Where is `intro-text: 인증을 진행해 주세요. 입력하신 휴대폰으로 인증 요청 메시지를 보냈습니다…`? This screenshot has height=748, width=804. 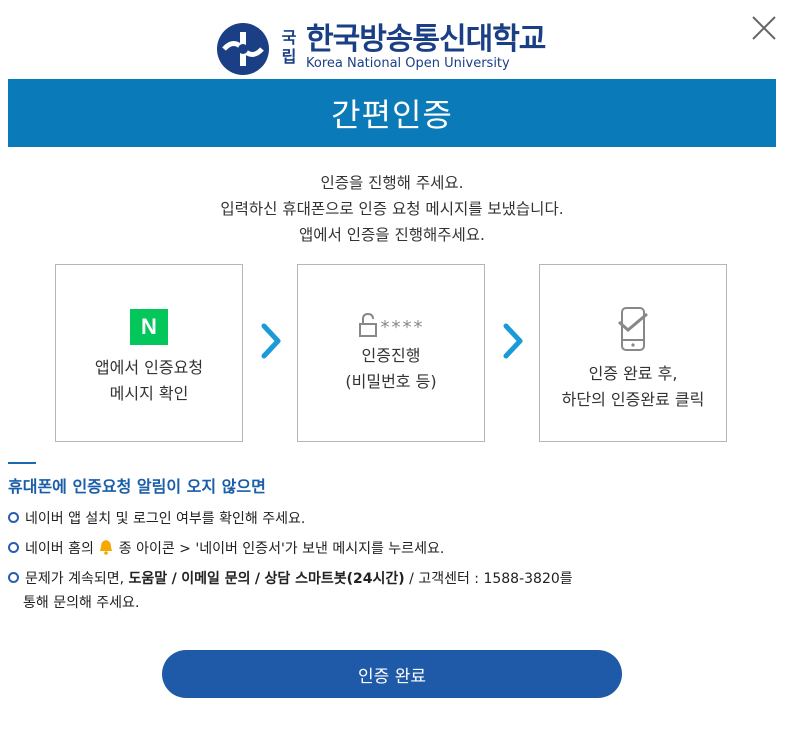 intro-text: 인증을 진행해 주세요. 입력하신 휴대폰으로 인증 요청 메시지를 보냈습니다… is located at coordinates (392, 209).